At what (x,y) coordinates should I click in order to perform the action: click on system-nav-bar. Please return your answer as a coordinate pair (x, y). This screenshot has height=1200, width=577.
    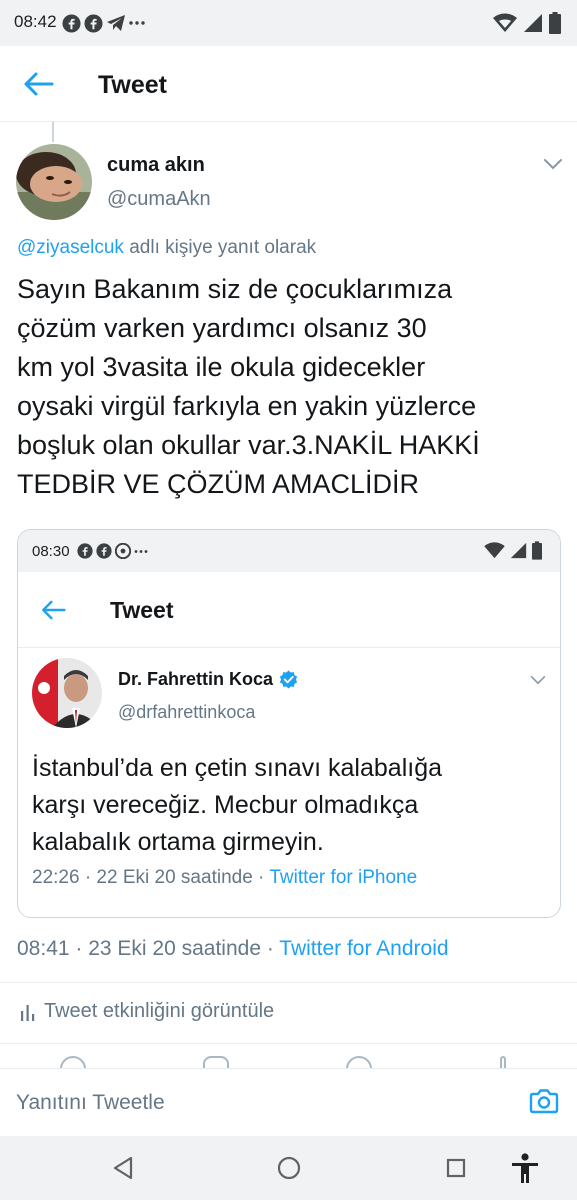
    Looking at the image, I should click on (288, 1168).